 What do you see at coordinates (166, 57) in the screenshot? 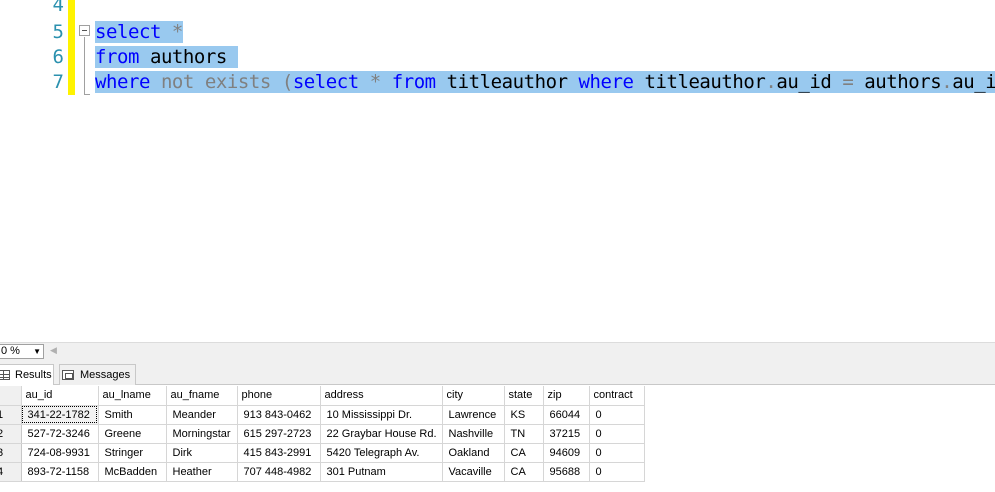
I see `code-line-6: from authors` at bounding box center [166, 57].